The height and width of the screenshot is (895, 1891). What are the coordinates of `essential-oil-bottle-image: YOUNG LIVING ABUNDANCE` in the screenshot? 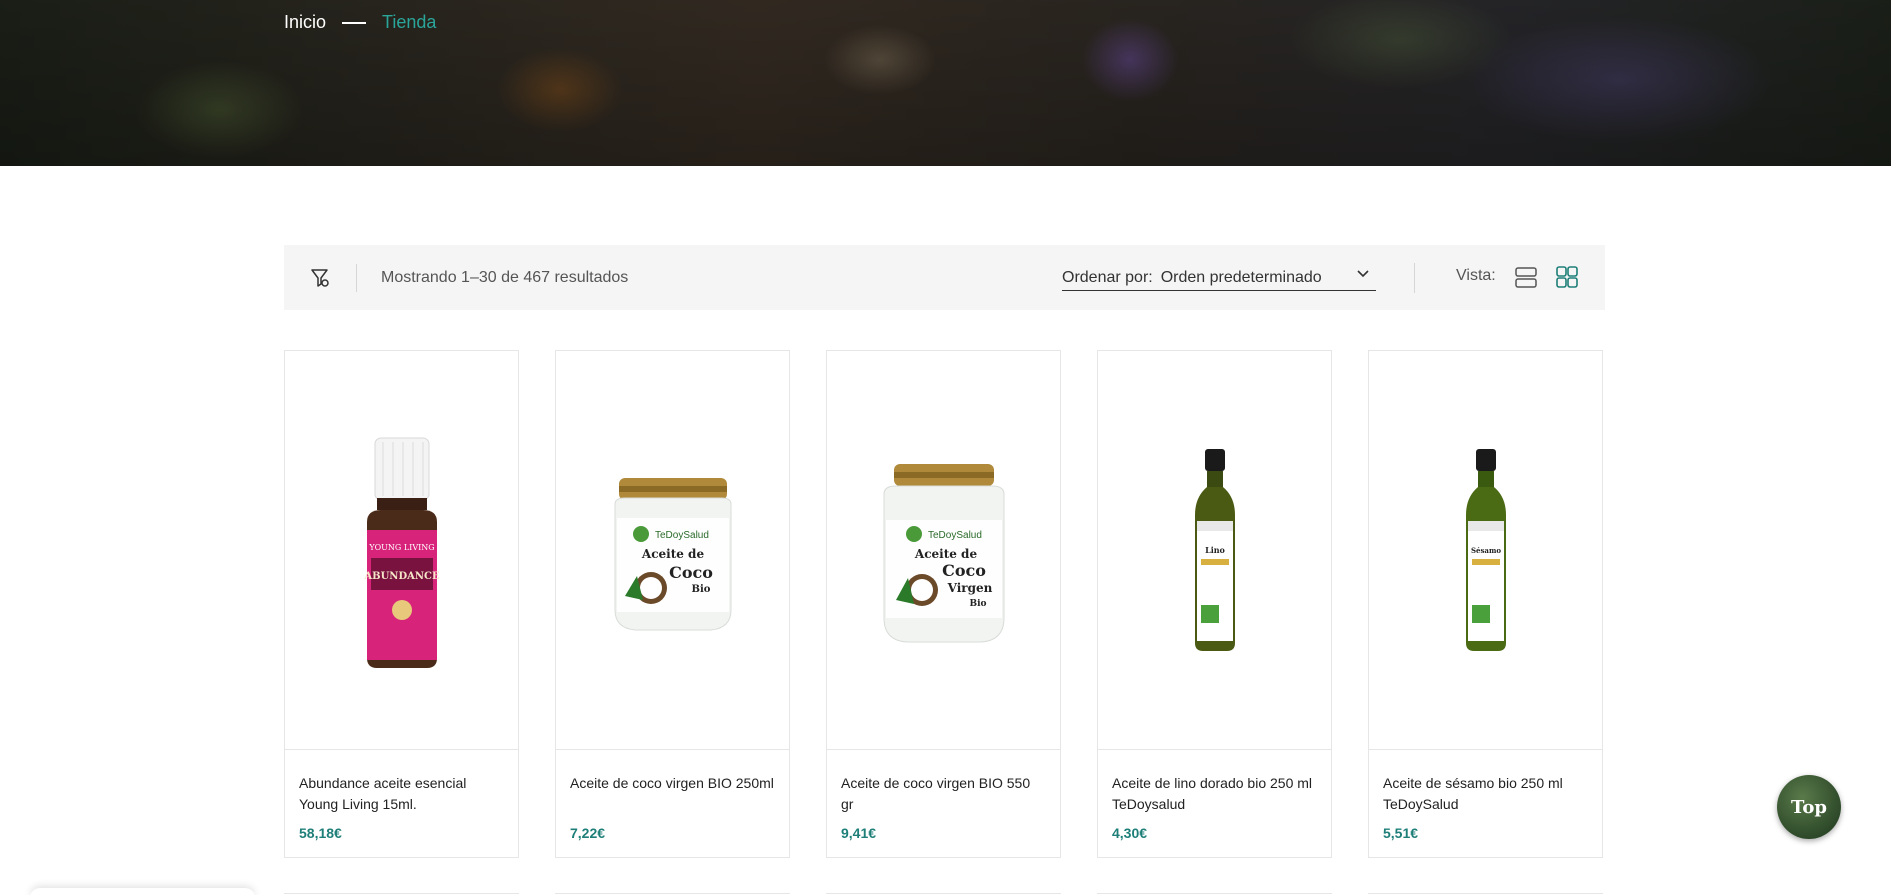 It's located at (401, 552).